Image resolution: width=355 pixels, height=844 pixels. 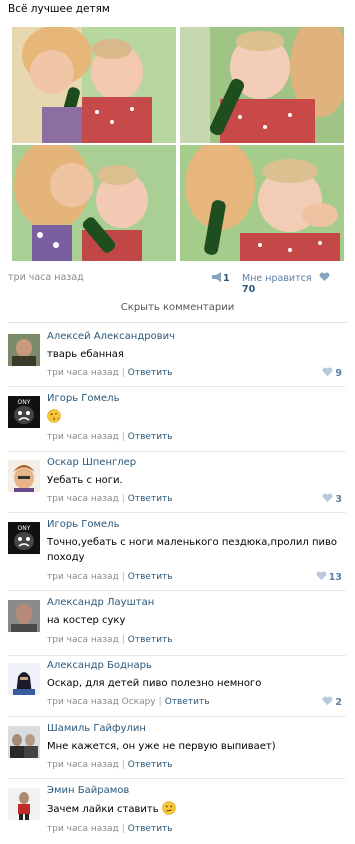 I want to click on comment-text: тварь ебанная, so click(x=85, y=354).